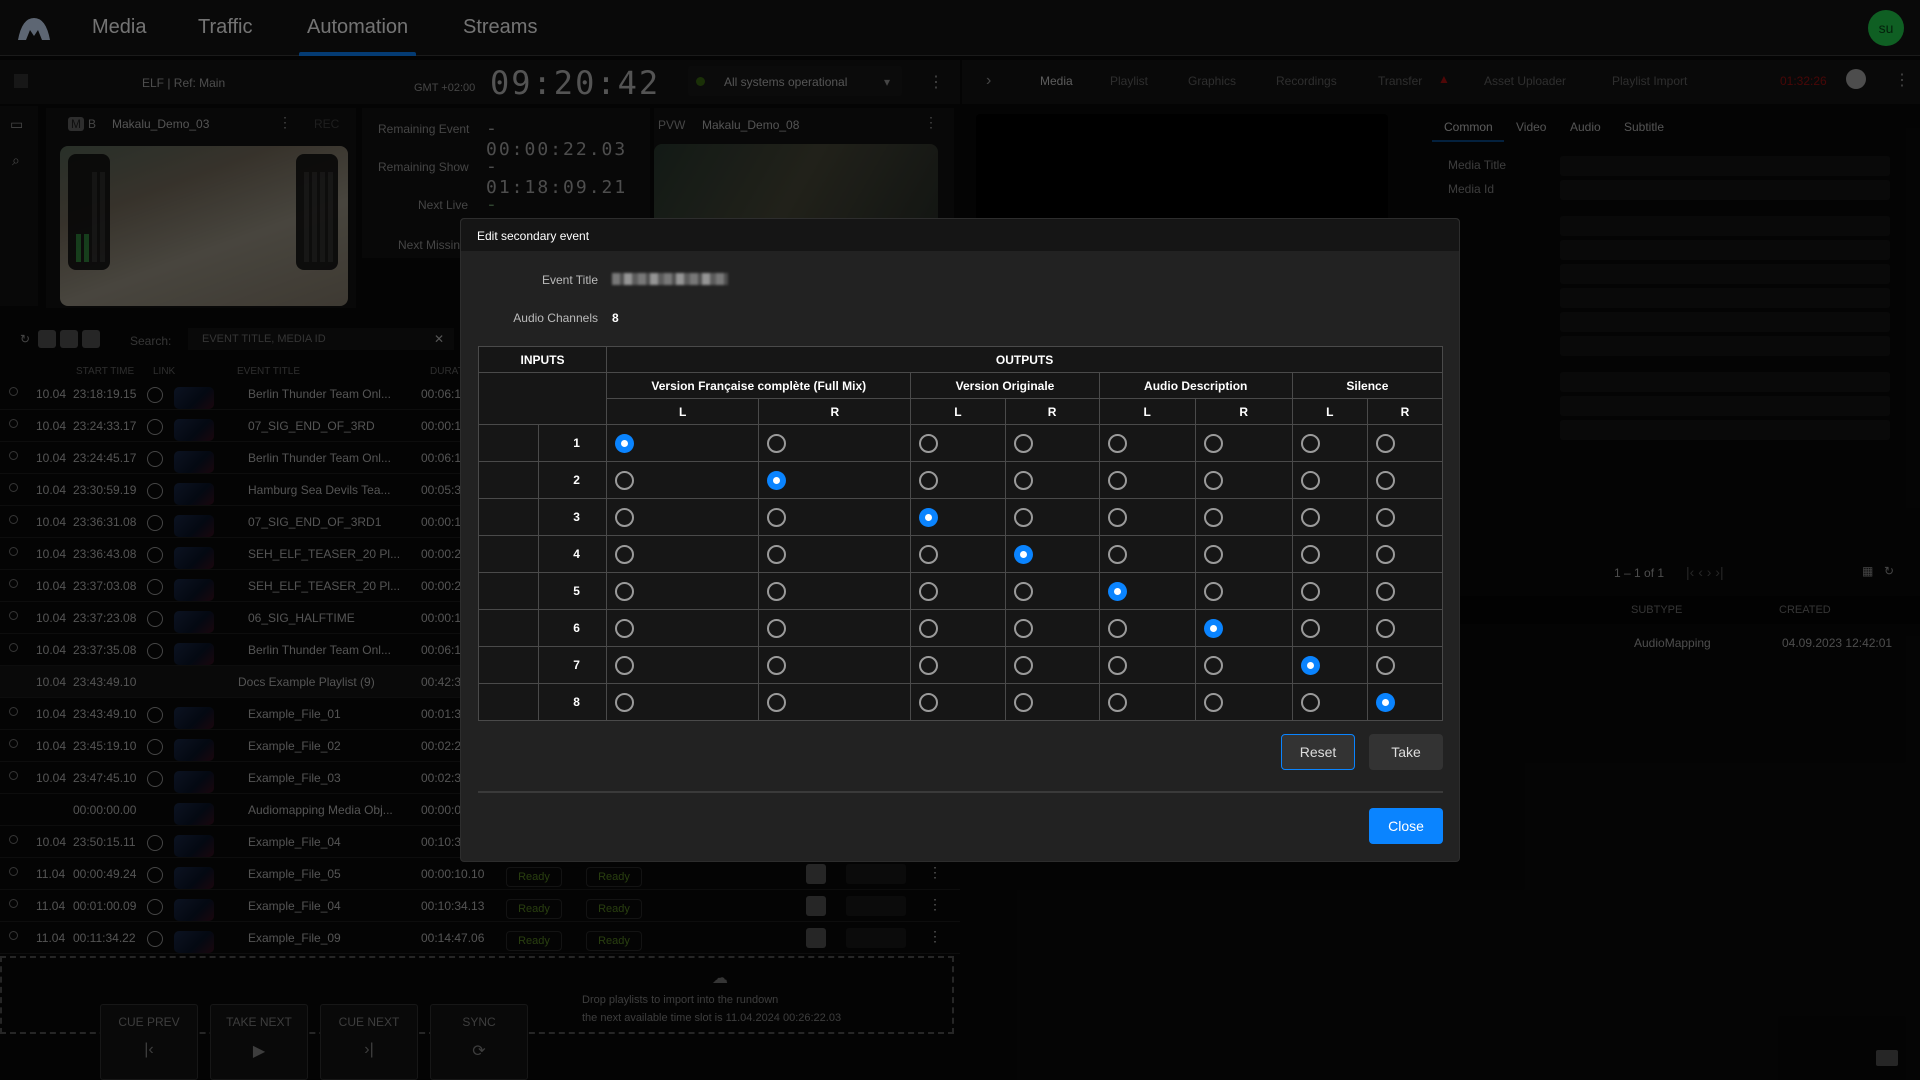 This screenshot has height=1080, width=1920. Describe the element at coordinates (1406, 826) in the screenshot. I see `close-button: Close` at that location.